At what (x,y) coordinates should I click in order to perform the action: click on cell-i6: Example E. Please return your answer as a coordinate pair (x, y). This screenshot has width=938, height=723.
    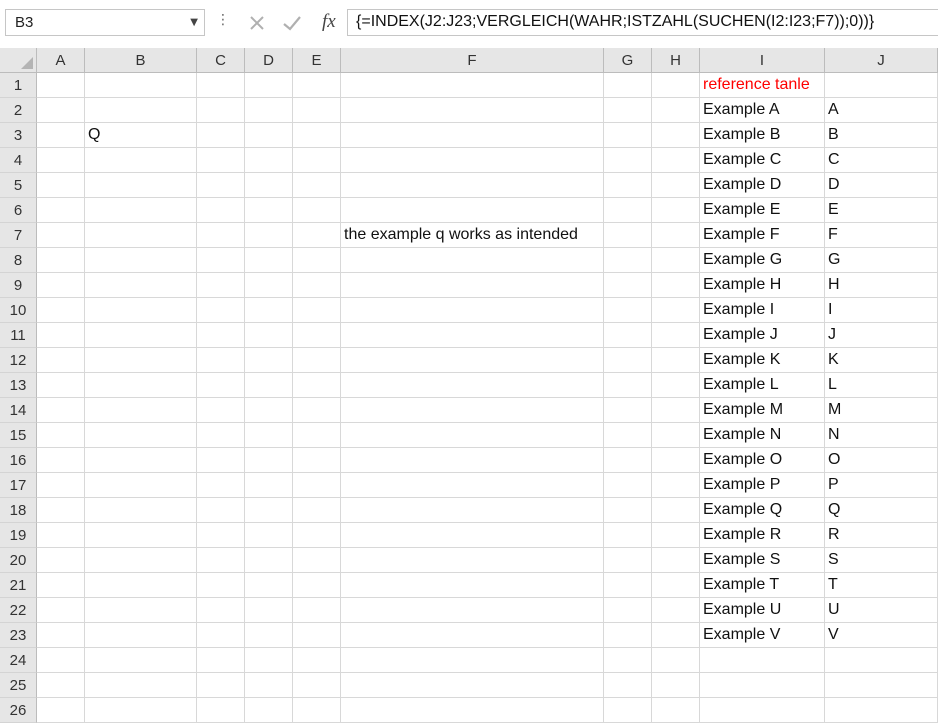
    Looking at the image, I should click on (762, 210).